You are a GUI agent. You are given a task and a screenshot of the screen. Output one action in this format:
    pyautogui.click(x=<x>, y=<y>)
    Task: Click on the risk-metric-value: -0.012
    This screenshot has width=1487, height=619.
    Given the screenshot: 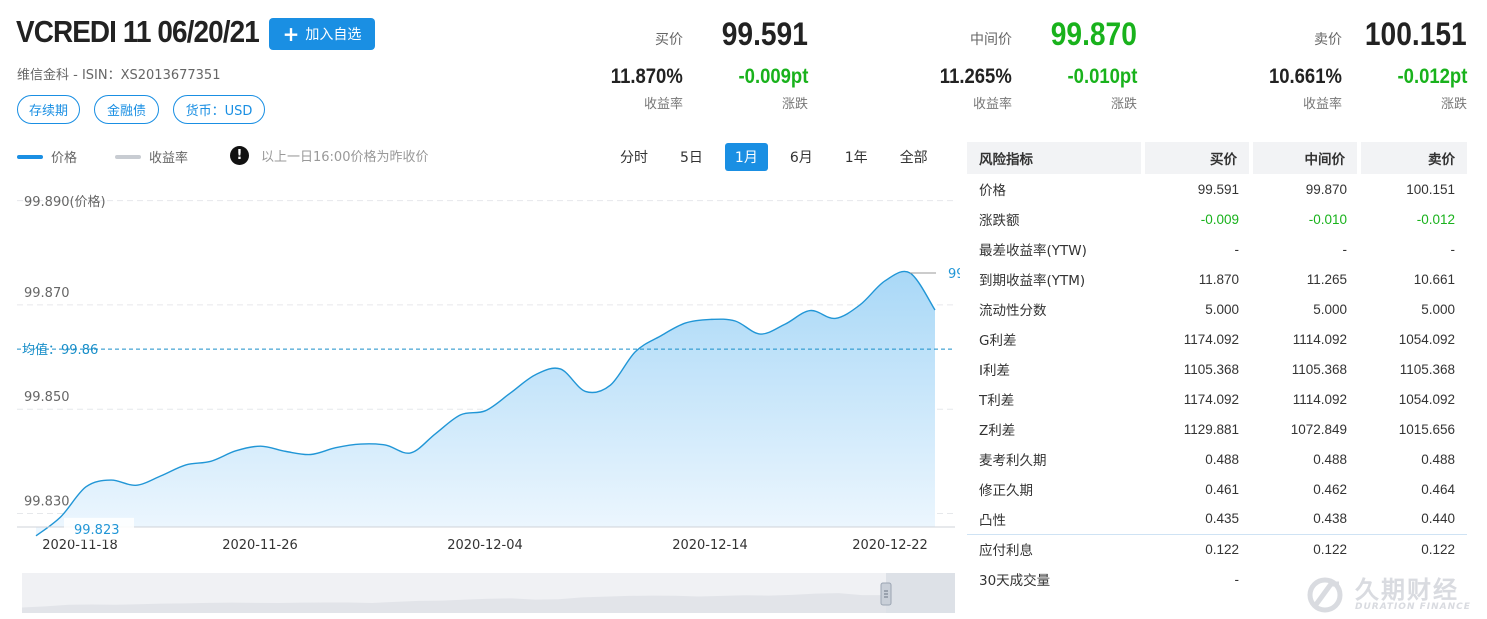 What is the action you would take?
    pyautogui.click(x=1435, y=219)
    